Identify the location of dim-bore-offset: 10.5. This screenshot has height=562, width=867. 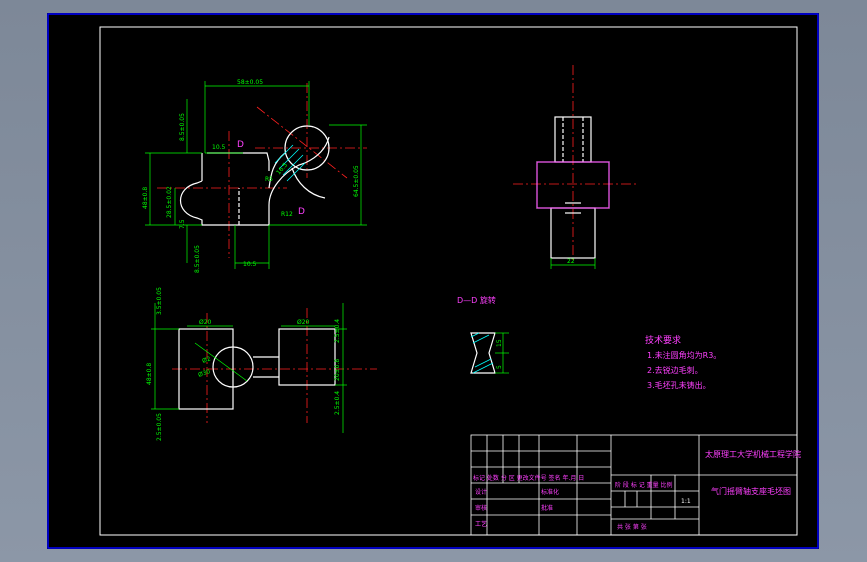
(219, 147).